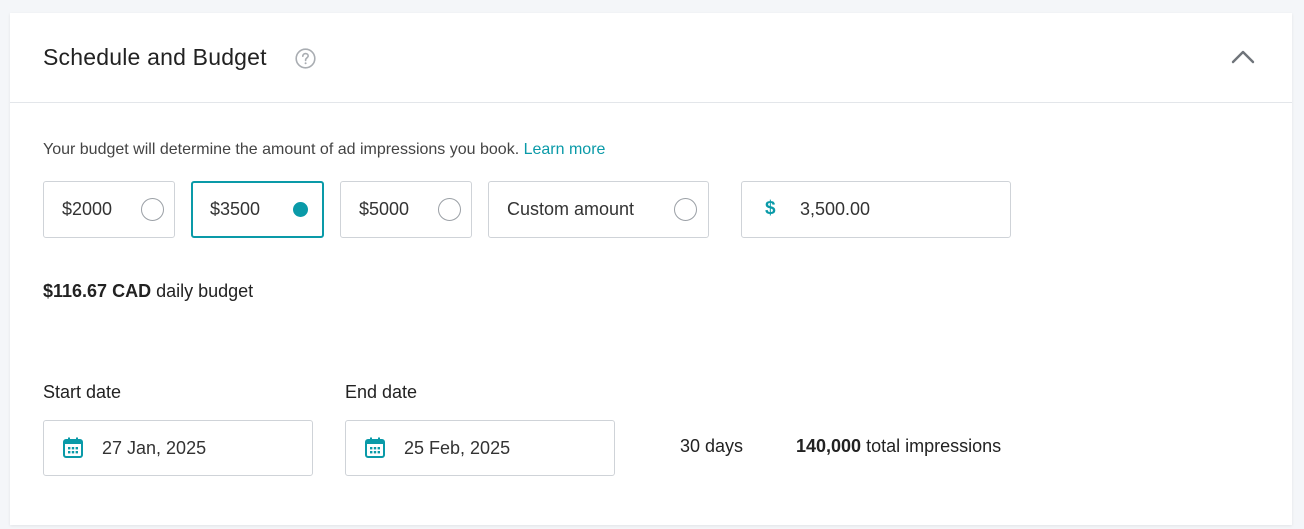 The image size is (1304, 529). What do you see at coordinates (381, 392) in the screenshot?
I see `end-date-label: End date` at bounding box center [381, 392].